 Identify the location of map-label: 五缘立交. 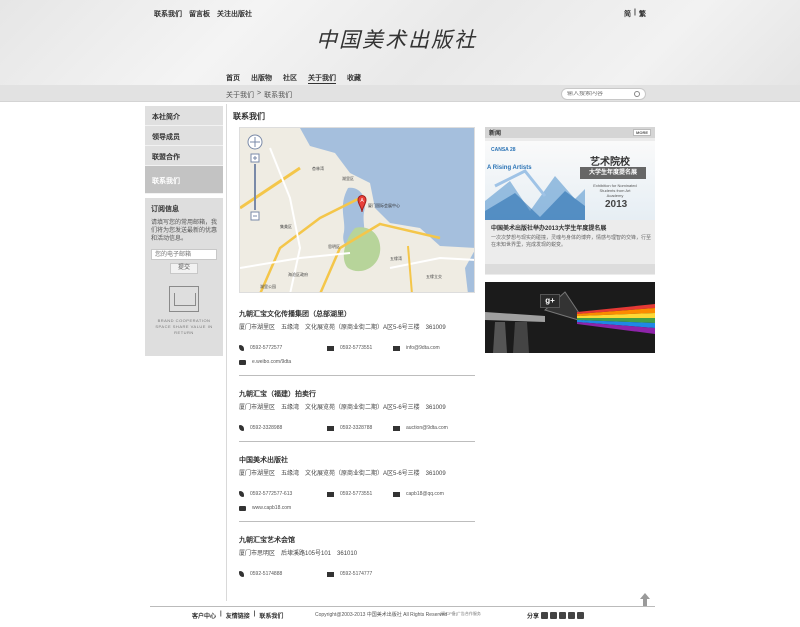
(434, 276).